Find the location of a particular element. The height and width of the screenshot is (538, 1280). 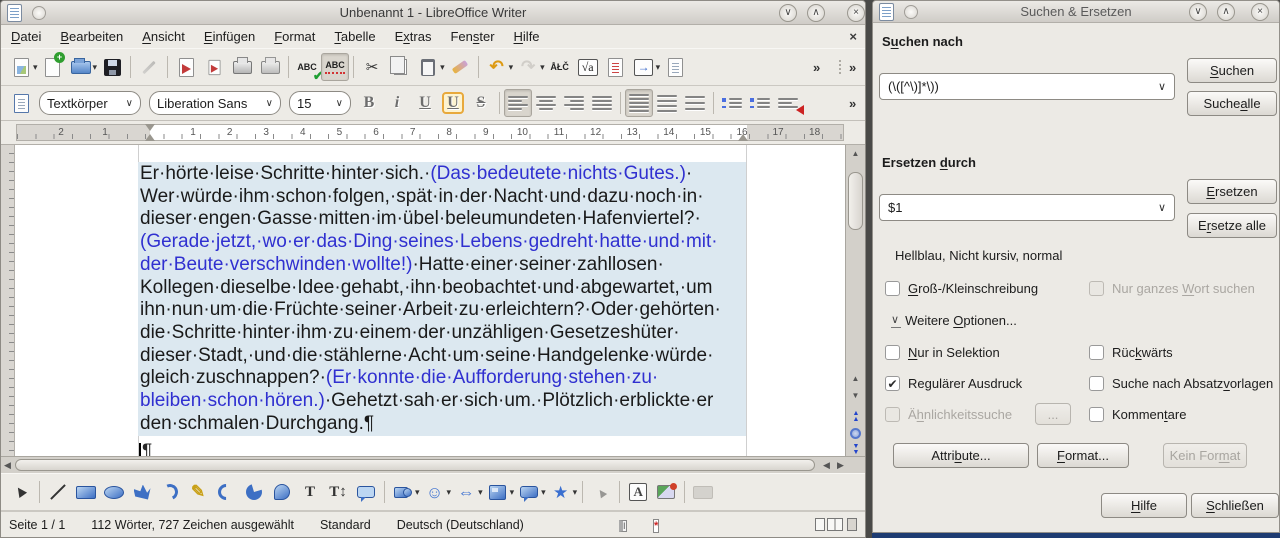

match-case-label: Groß-/Kleinschreibung is located at coordinates (973, 288).